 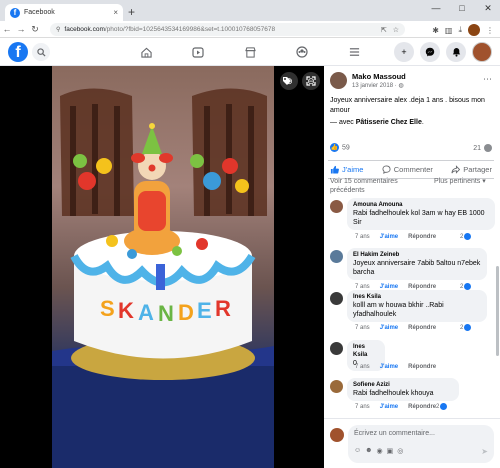 I want to click on reload-icon: ↻, so click(x=35, y=29).